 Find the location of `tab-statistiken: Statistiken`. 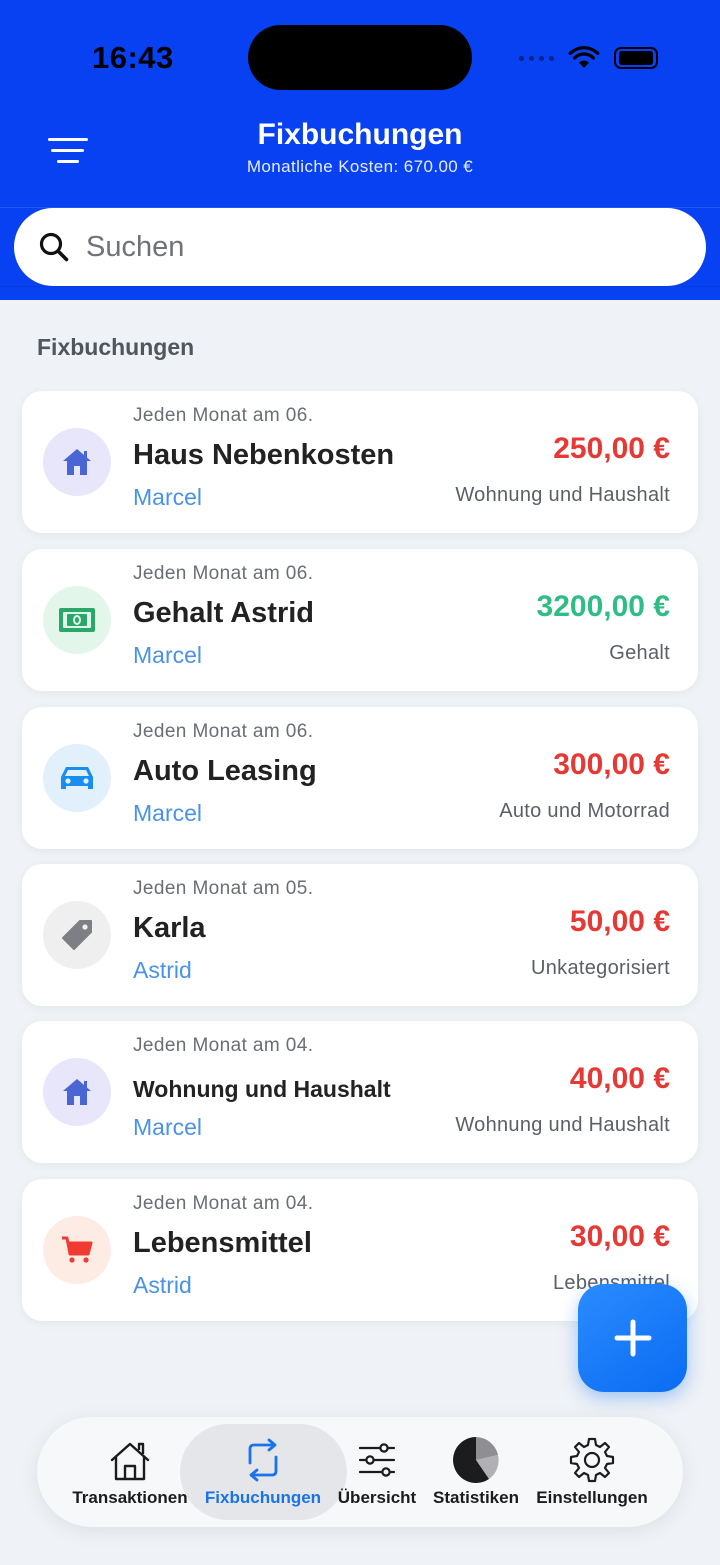

tab-statistiken: Statistiken is located at coordinates (476, 1474).